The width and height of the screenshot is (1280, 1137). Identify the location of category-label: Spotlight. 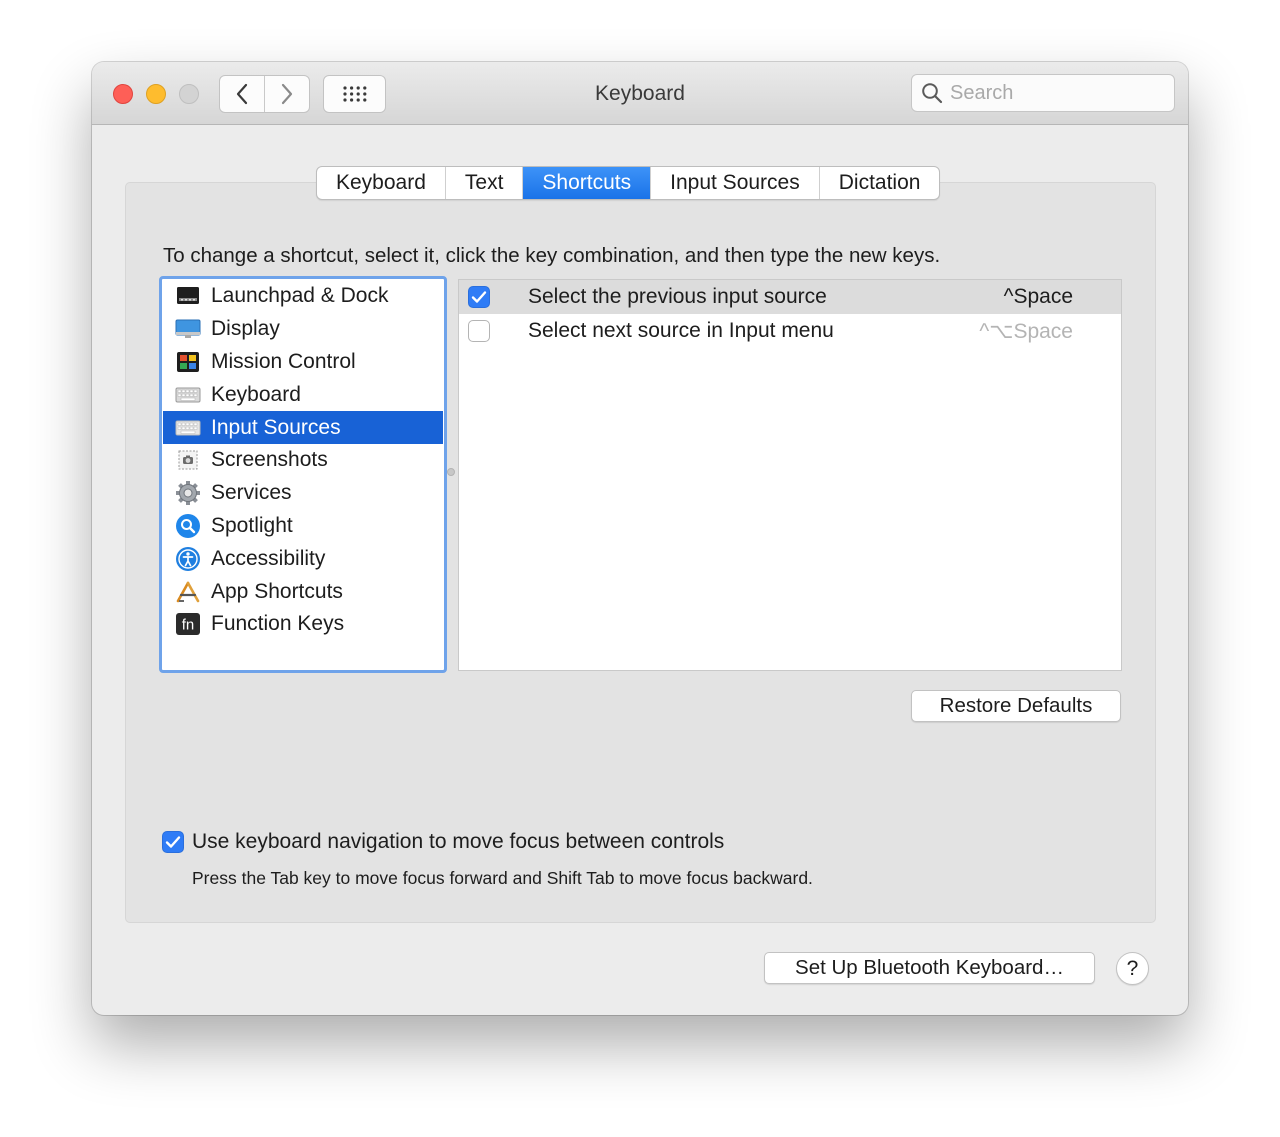
(252, 525).